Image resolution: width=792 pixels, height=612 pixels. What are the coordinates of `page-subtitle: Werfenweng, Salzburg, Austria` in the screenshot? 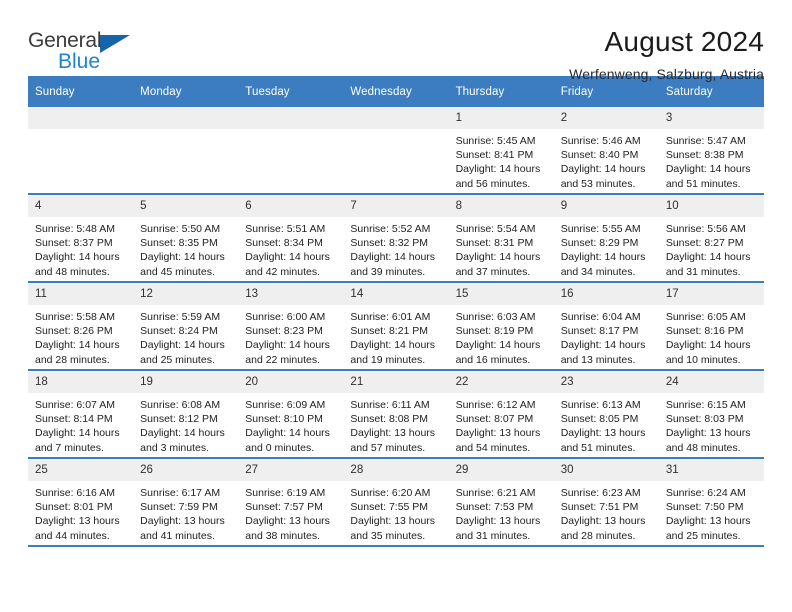 It's located at (666, 74).